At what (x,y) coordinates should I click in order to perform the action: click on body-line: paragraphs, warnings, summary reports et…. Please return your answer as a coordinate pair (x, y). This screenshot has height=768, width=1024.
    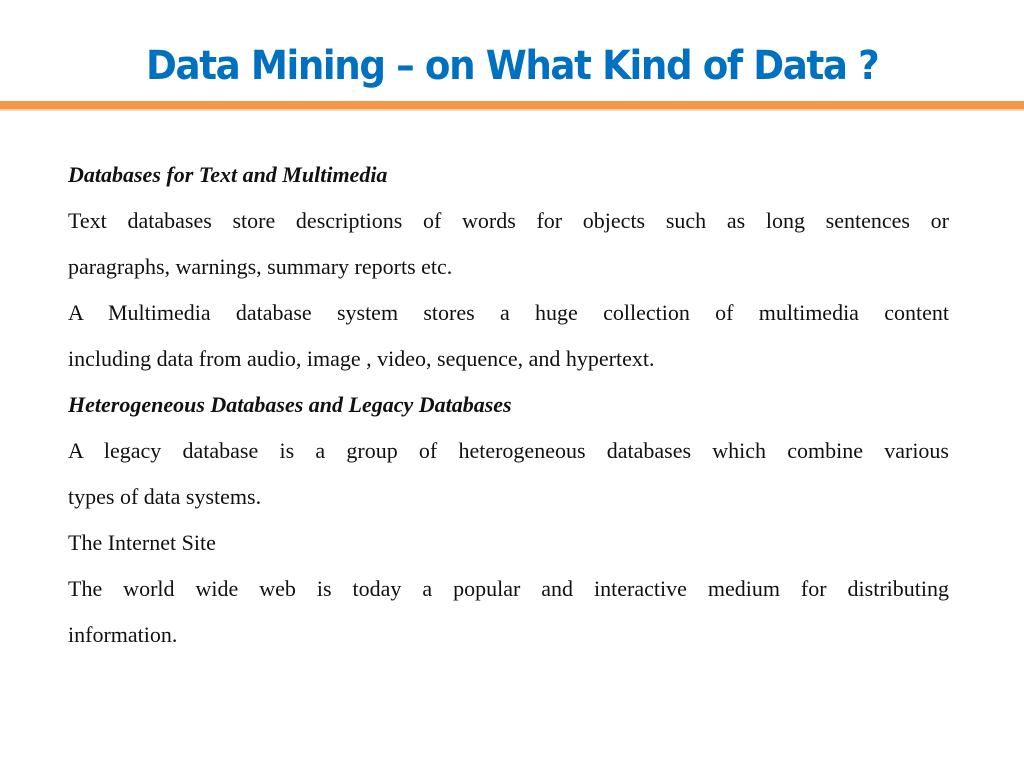
    Looking at the image, I should click on (260, 266).